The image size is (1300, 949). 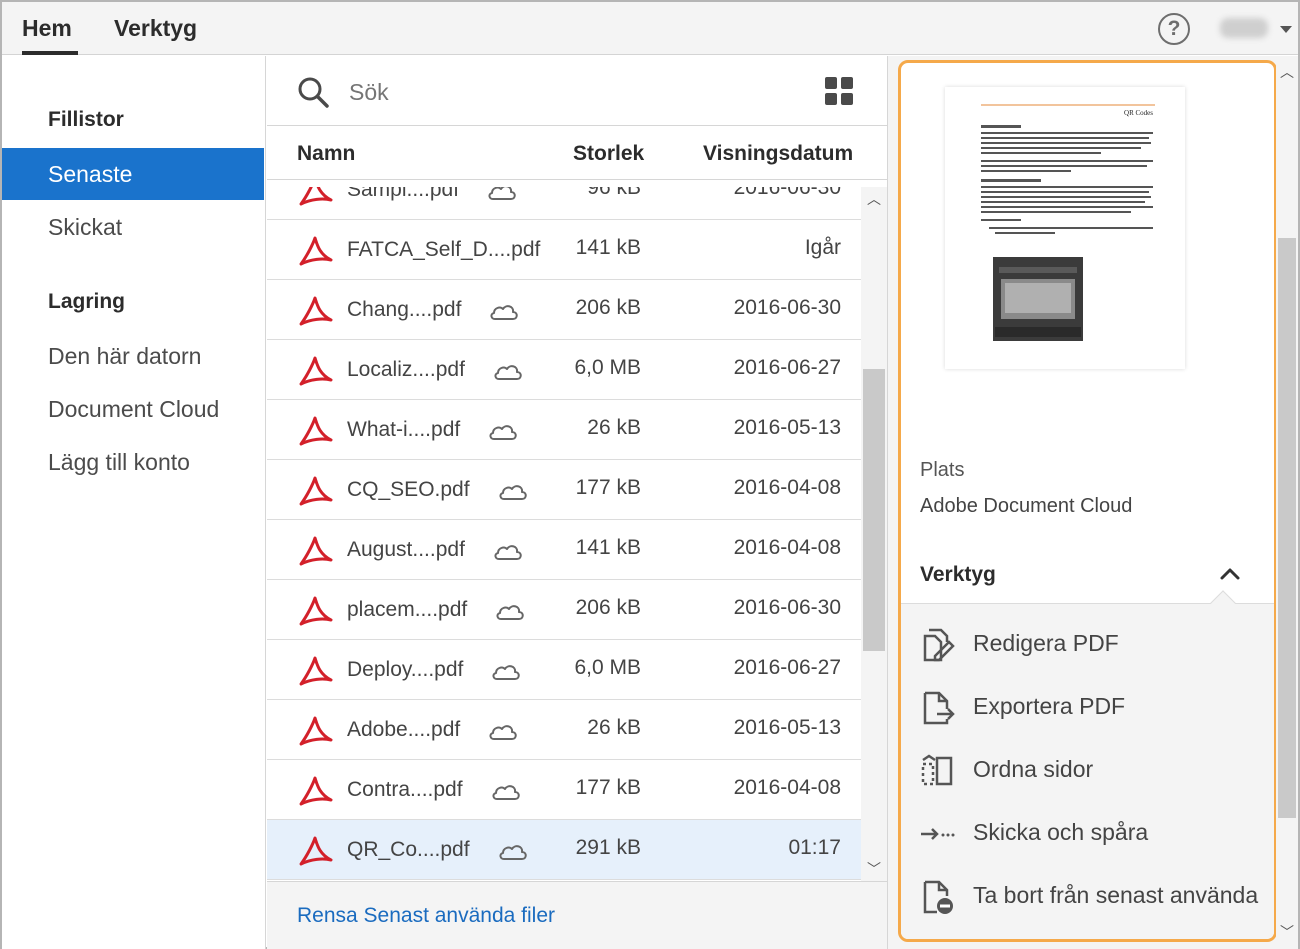 I want to click on tools-heading: Verktyg, so click(x=958, y=575).